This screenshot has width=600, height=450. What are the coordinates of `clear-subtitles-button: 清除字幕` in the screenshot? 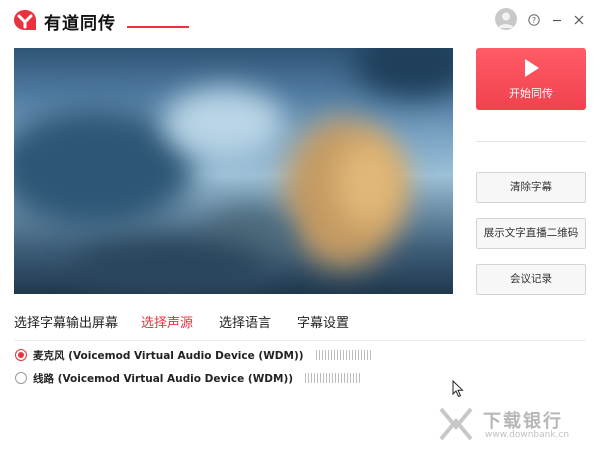 It's located at (531, 187).